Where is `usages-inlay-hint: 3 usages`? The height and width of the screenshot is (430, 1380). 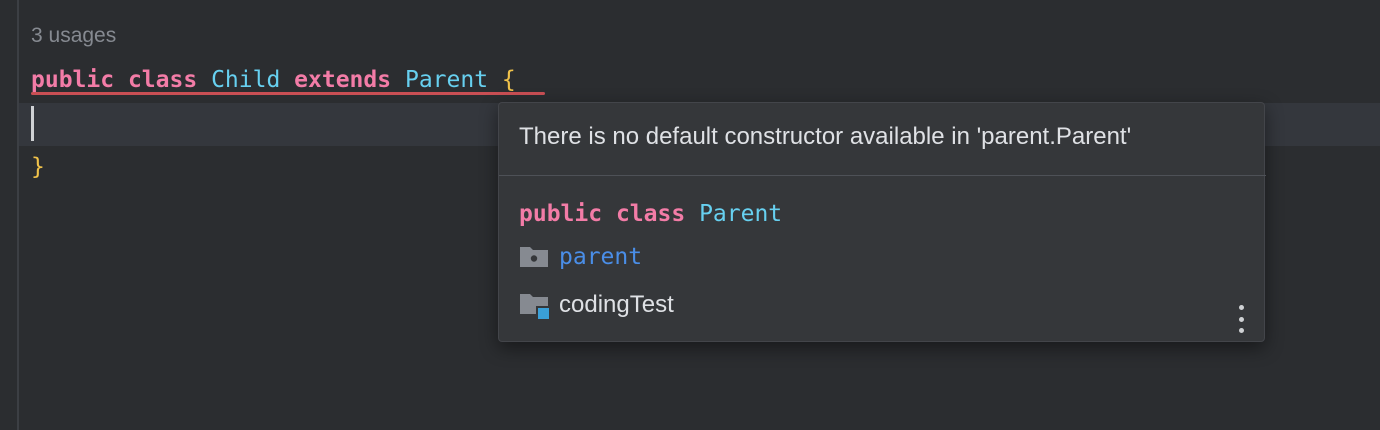 usages-inlay-hint: 3 usages is located at coordinates (73, 36).